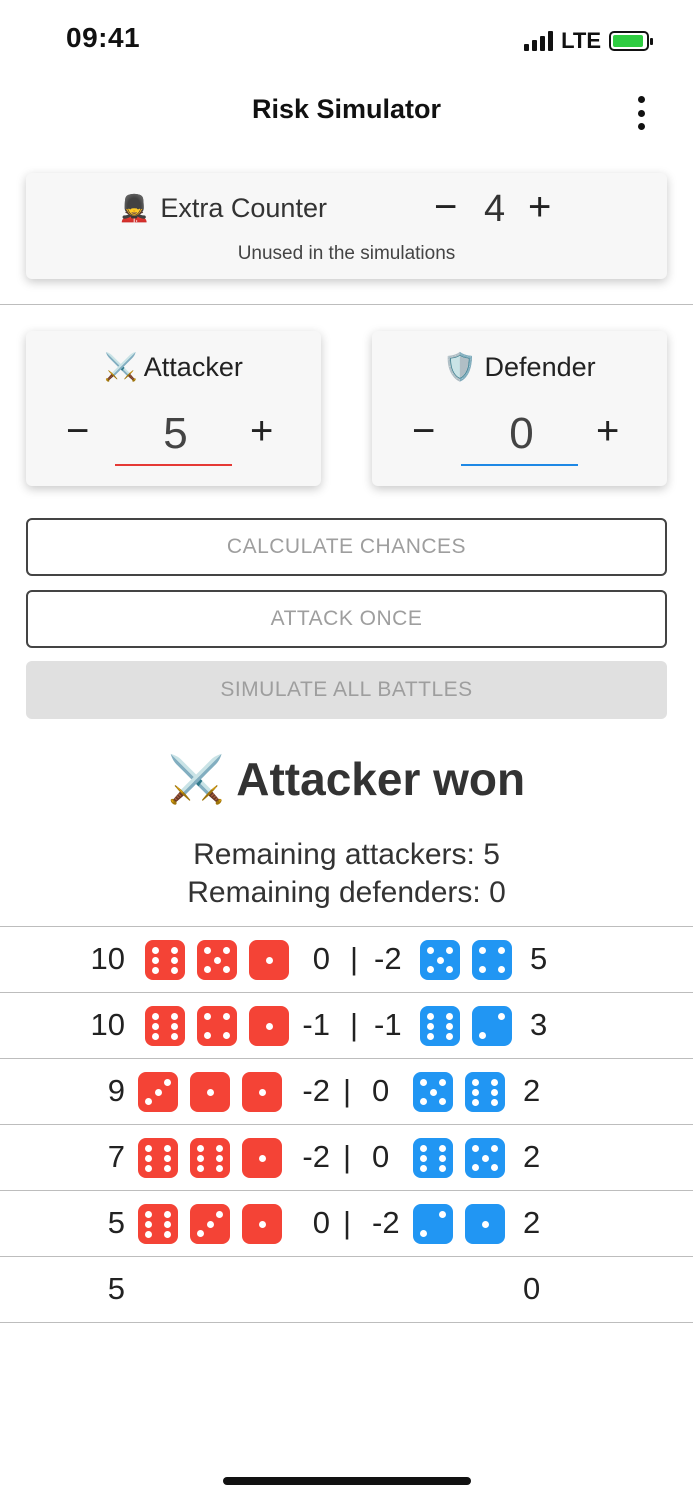  What do you see at coordinates (261, 431) in the screenshot?
I see `attacker-increment-button: +` at bounding box center [261, 431].